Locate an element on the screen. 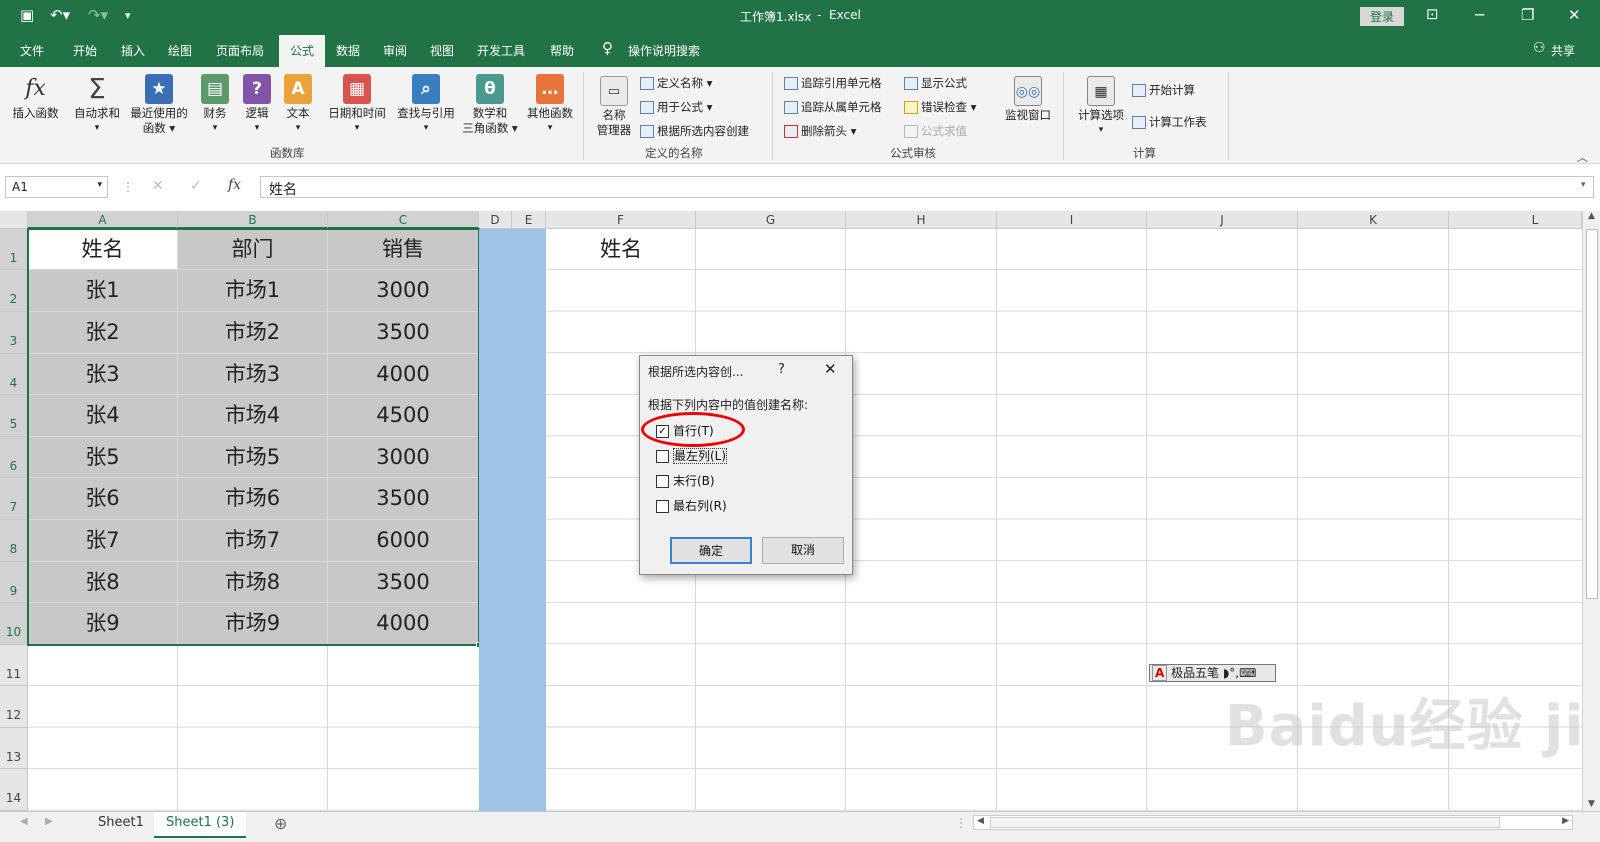 This screenshot has width=1600, height=842. tab-draw: 绘图 is located at coordinates (180, 50).